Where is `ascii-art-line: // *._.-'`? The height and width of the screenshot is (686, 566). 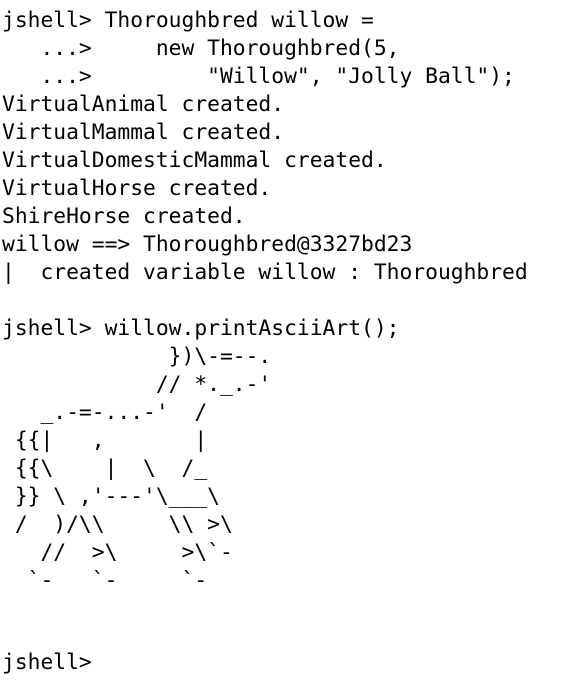
ascii-art-line: // *._.-' is located at coordinates (137, 384).